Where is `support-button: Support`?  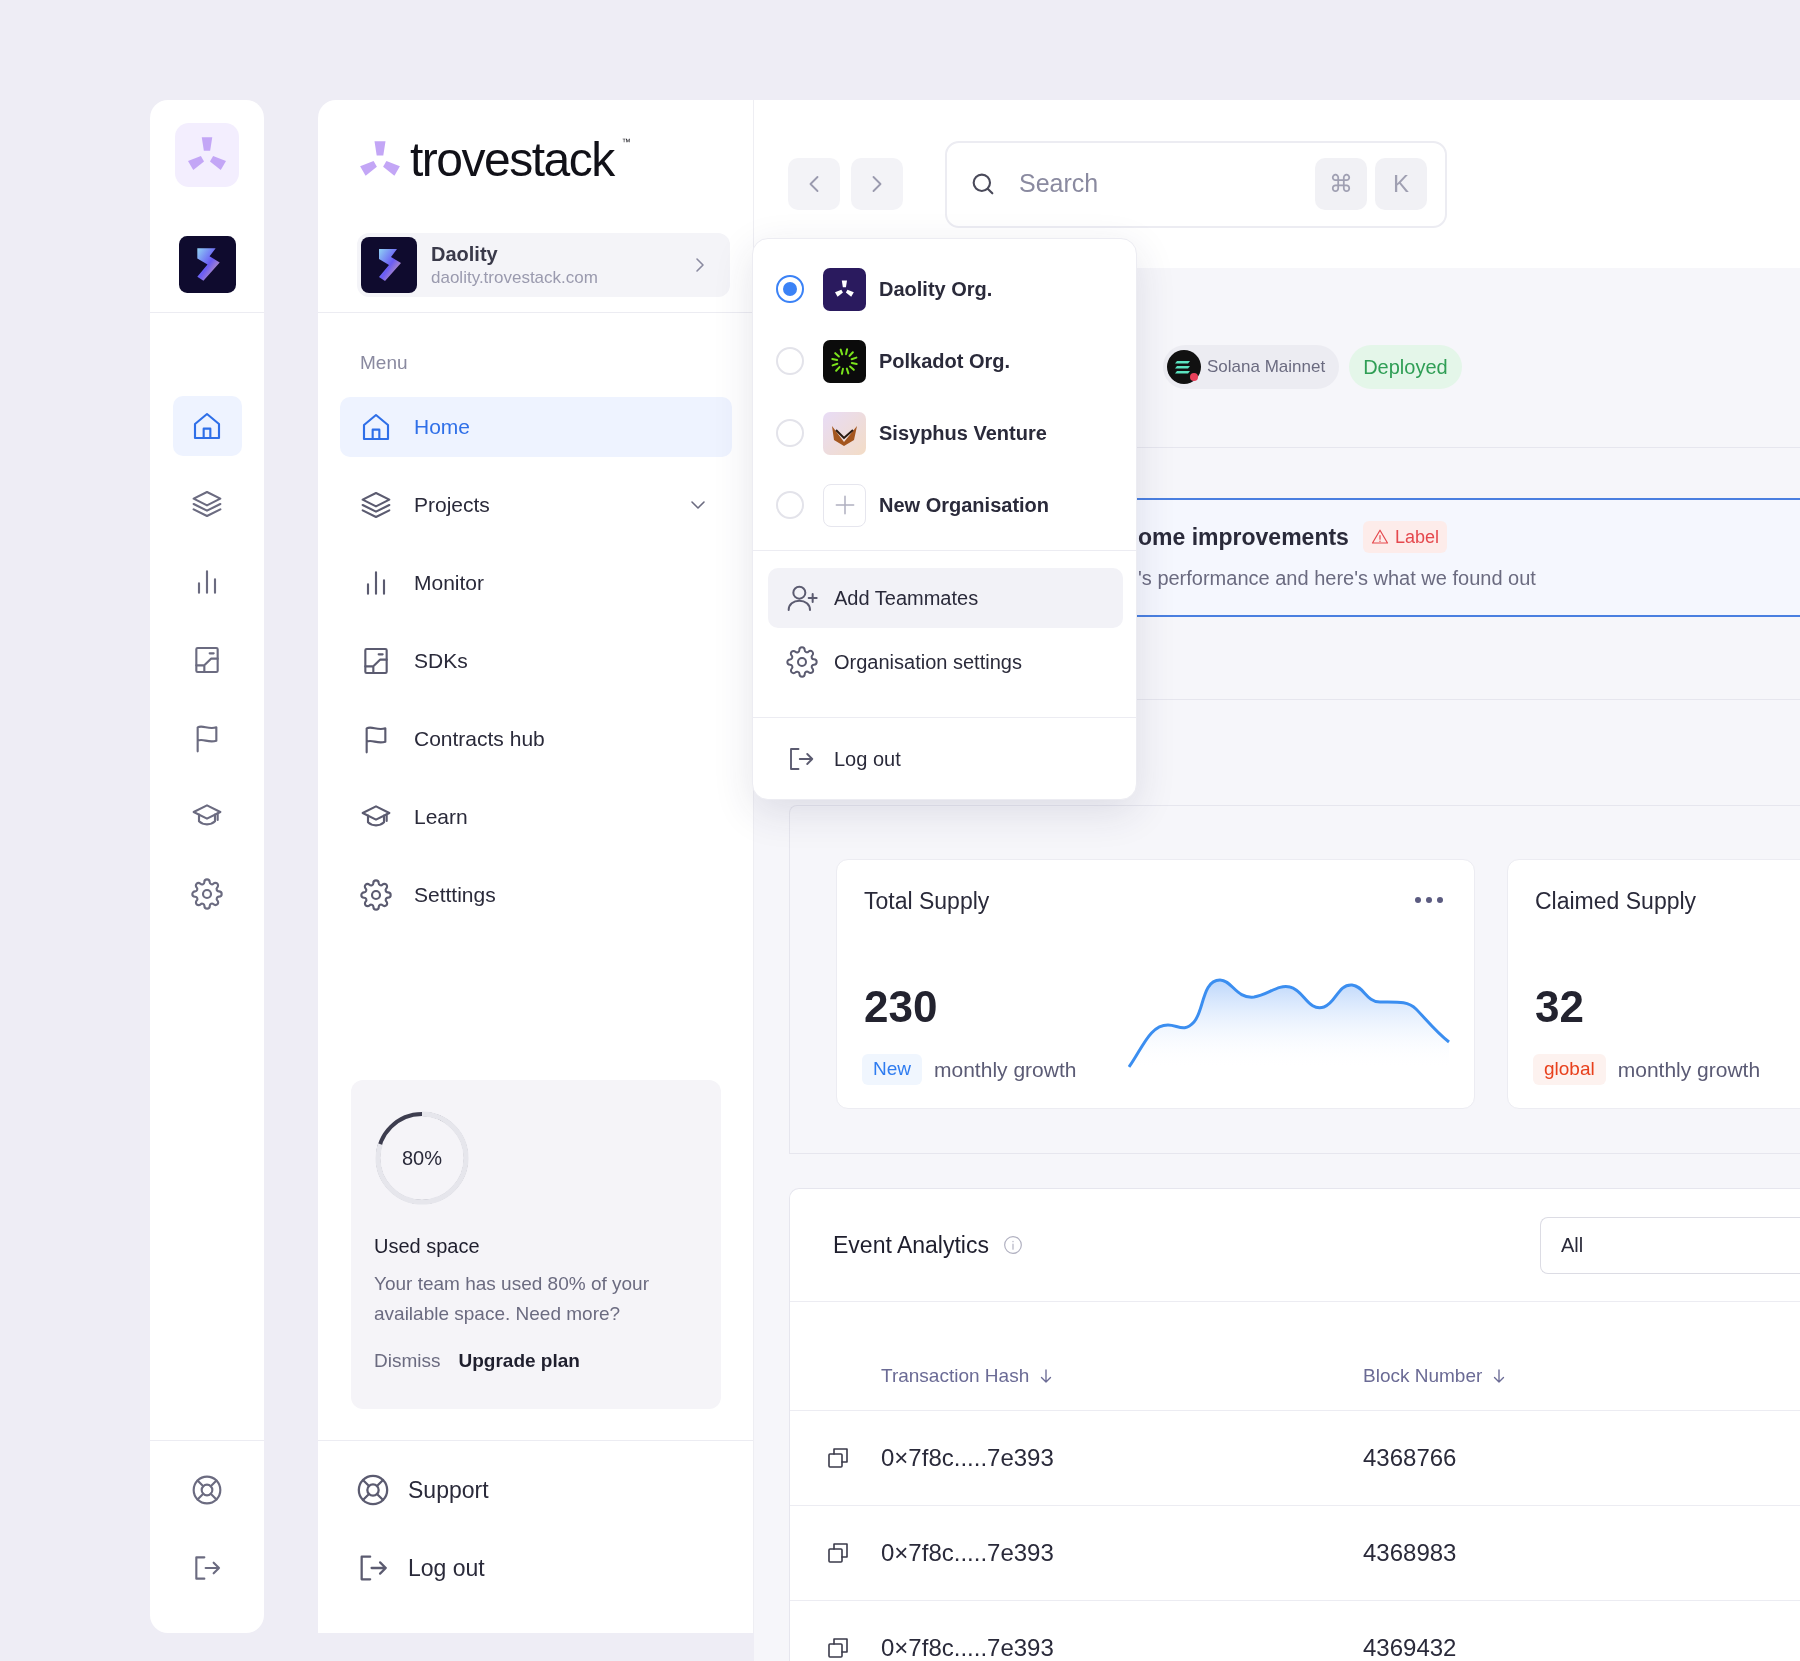
support-button: Support is located at coordinates (536, 1490).